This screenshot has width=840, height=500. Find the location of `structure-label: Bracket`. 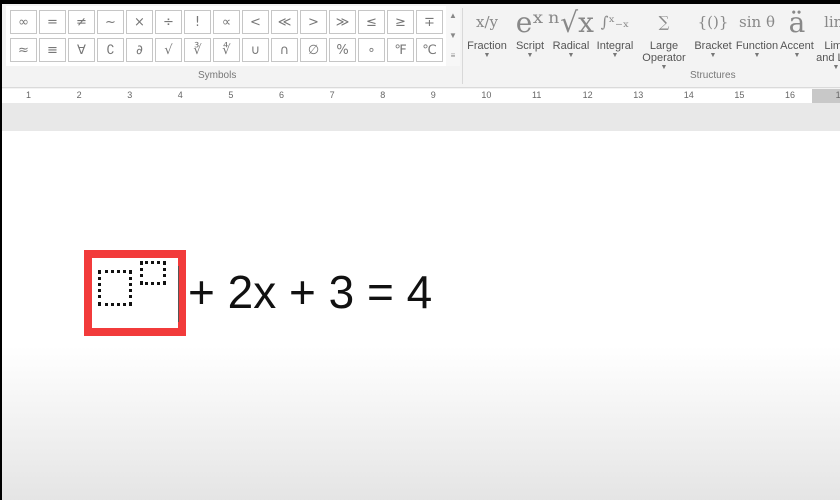

structure-label: Bracket is located at coordinates (713, 46).